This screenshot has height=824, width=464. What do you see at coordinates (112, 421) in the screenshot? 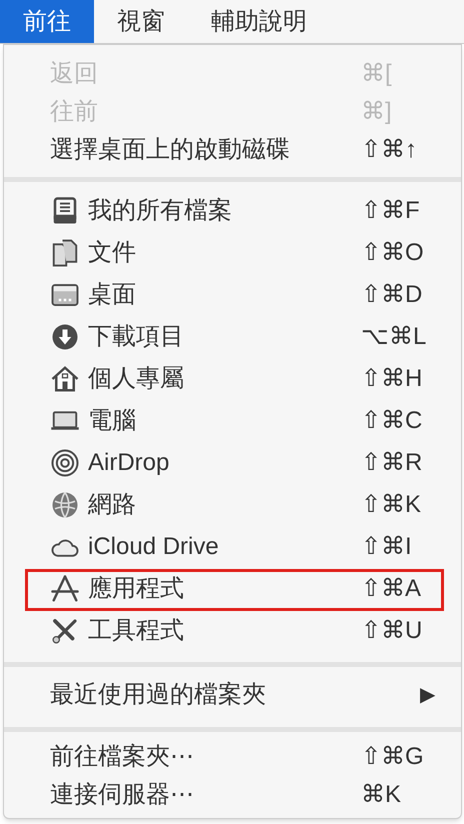
I see `menu-item-label: 電腦` at bounding box center [112, 421].